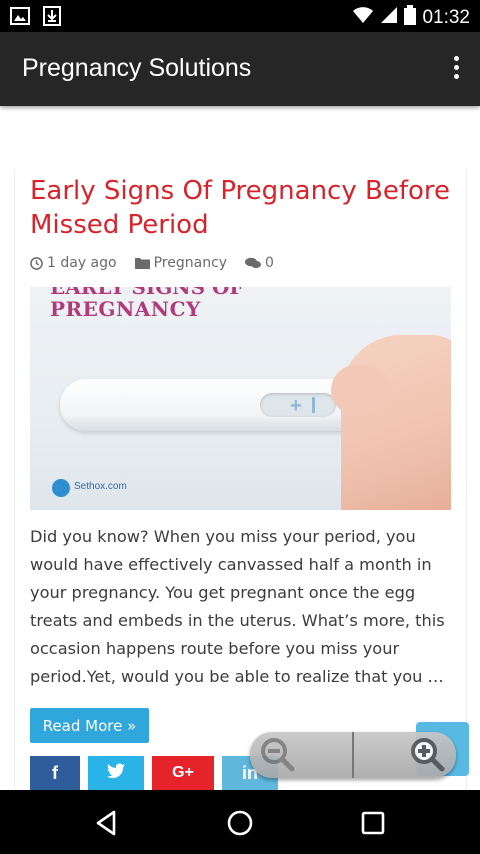 This screenshot has width=480, height=854. I want to click on thumb-illustration, so click(361, 390).